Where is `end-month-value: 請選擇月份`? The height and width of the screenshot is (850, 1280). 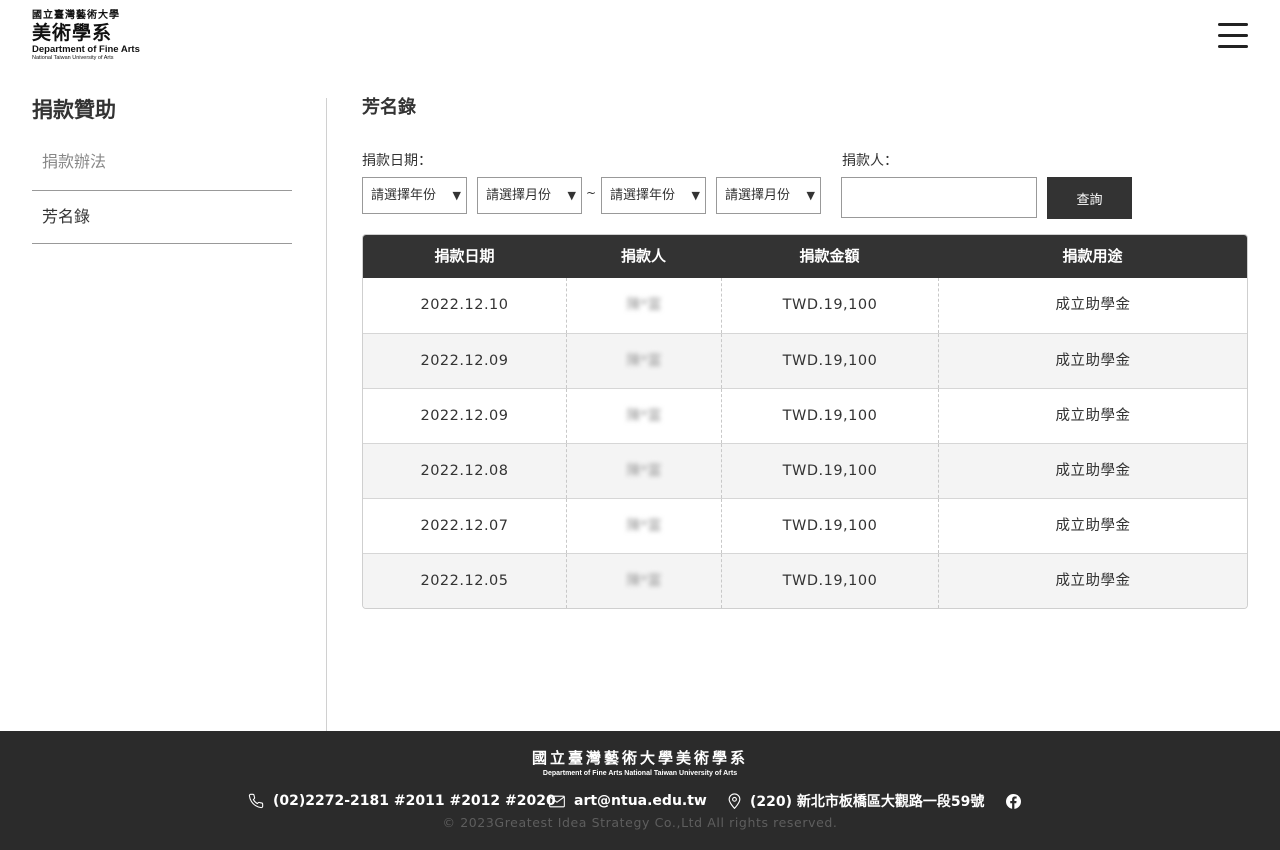
end-month-value: 請選擇月份 is located at coordinates (758, 195).